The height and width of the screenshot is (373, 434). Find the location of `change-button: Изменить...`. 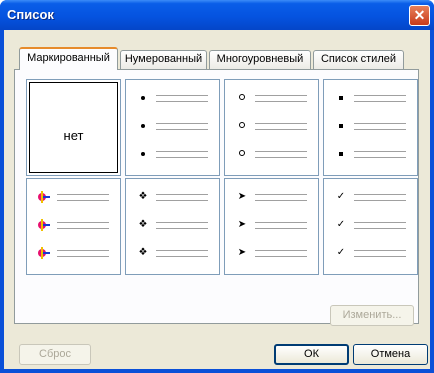

change-button: Изменить... is located at coordinates (372, 315).